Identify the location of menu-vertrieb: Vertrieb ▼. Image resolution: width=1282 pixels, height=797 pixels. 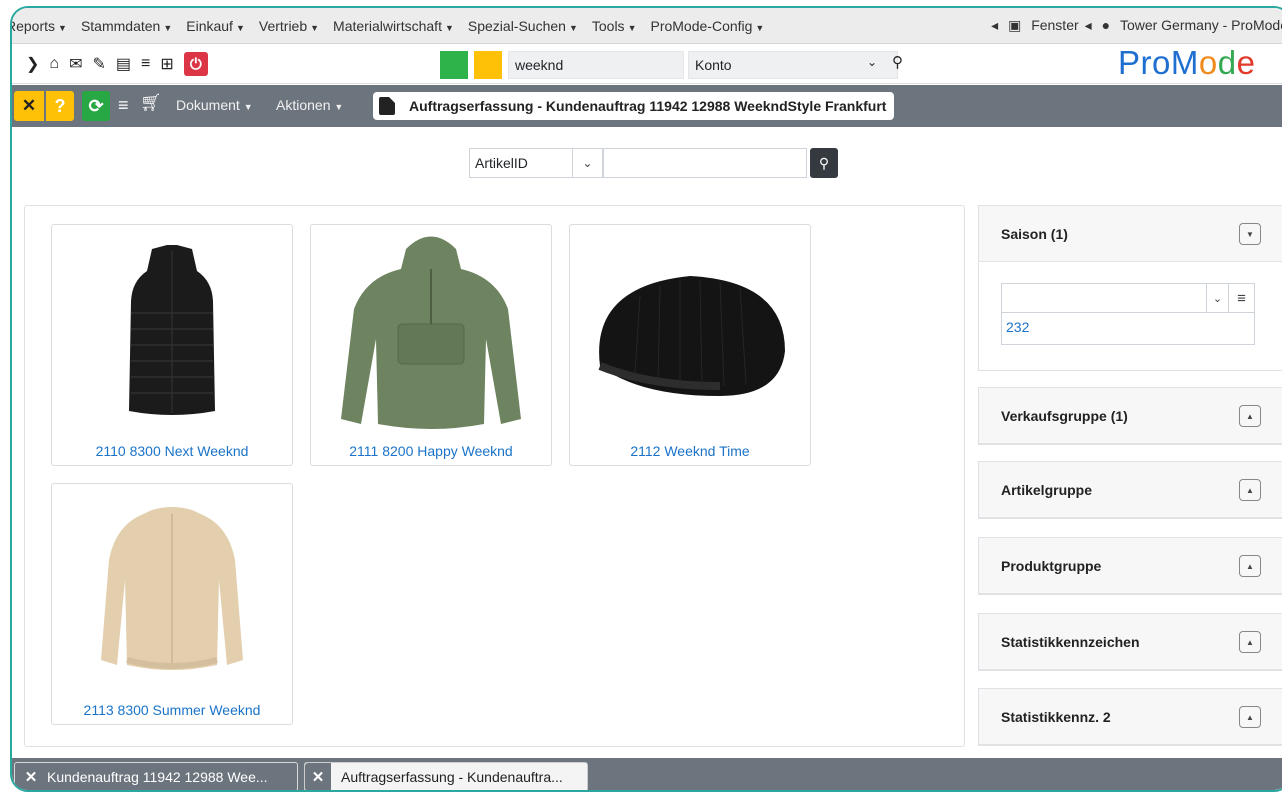
(289, 26).